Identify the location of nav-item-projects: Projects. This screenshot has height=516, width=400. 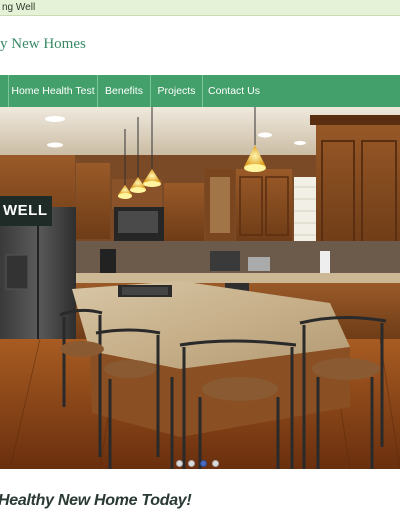
(176, 91).